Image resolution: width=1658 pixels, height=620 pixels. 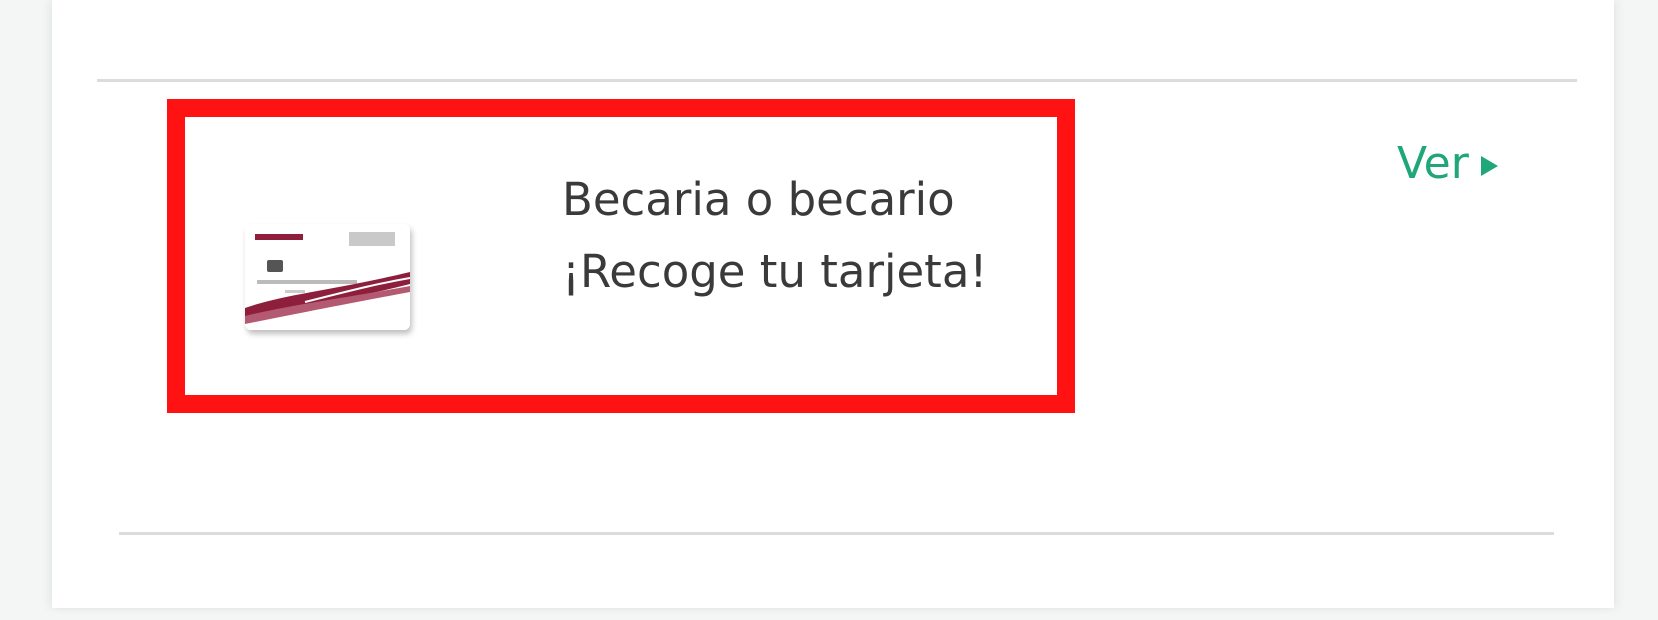 I want to click on play-arrow-icon, so click(x=1489, y=165).